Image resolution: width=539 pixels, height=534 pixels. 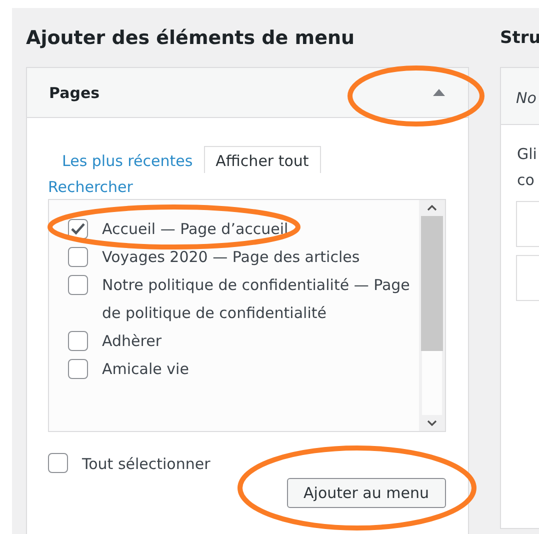 I want to click on instruction-text: Gli, so click(x=527, y=154).